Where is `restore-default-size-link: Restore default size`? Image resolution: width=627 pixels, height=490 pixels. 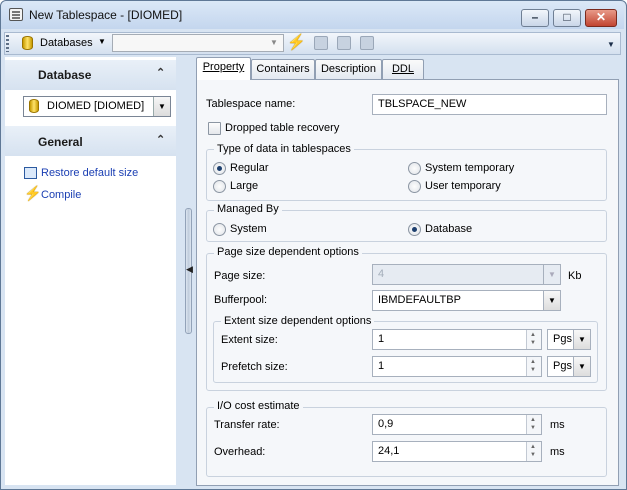 restore-default-size-link: Restore default size is located at coordinates (89, 173).